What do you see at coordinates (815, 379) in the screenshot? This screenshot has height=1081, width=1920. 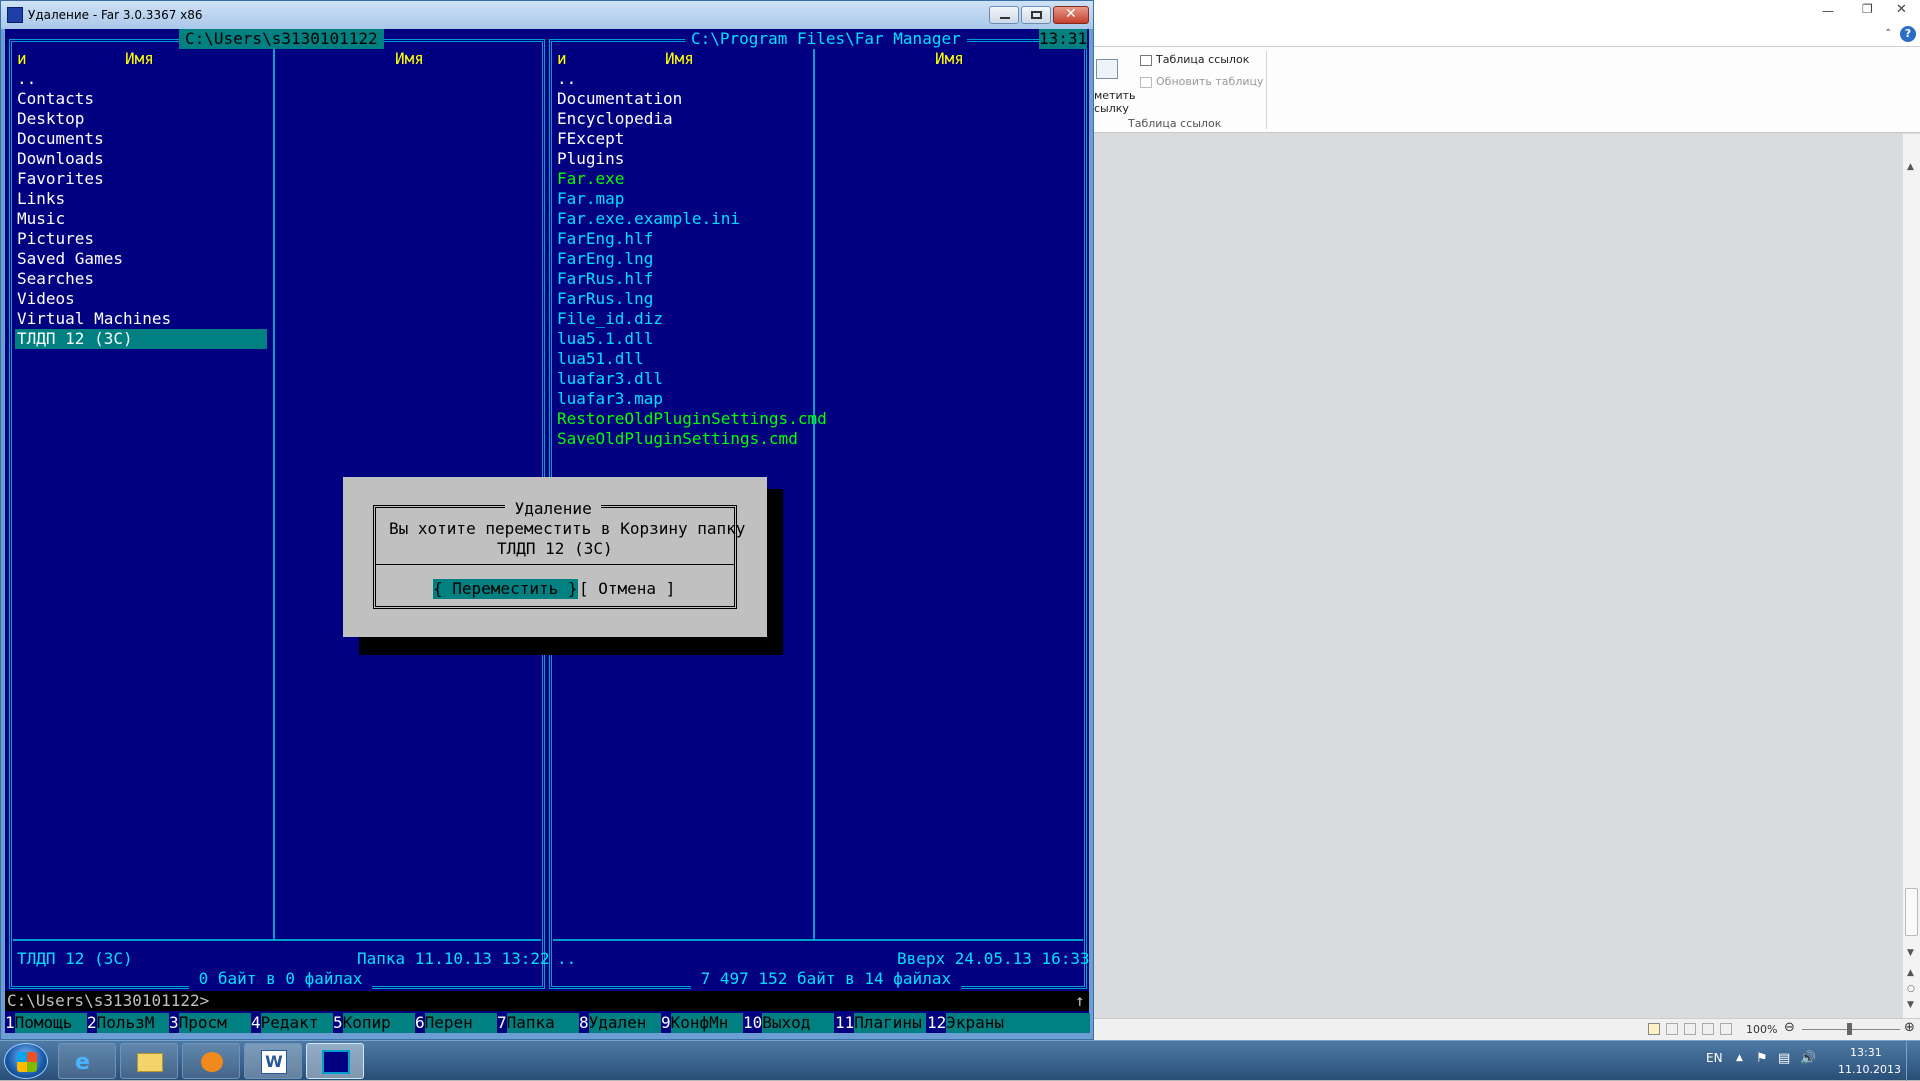 I see `right-list-item: luafar3.dll` at bounding box center [815, 379].